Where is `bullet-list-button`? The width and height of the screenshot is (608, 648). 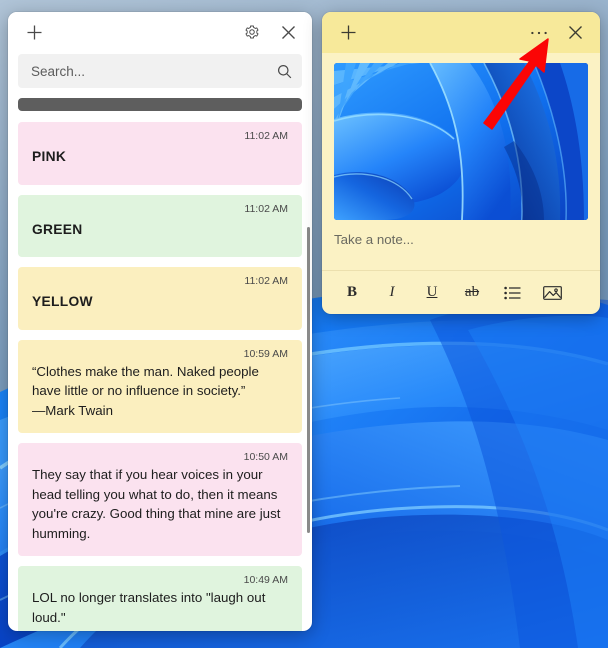
bullet-list-button is located at coordinates (512, 293).